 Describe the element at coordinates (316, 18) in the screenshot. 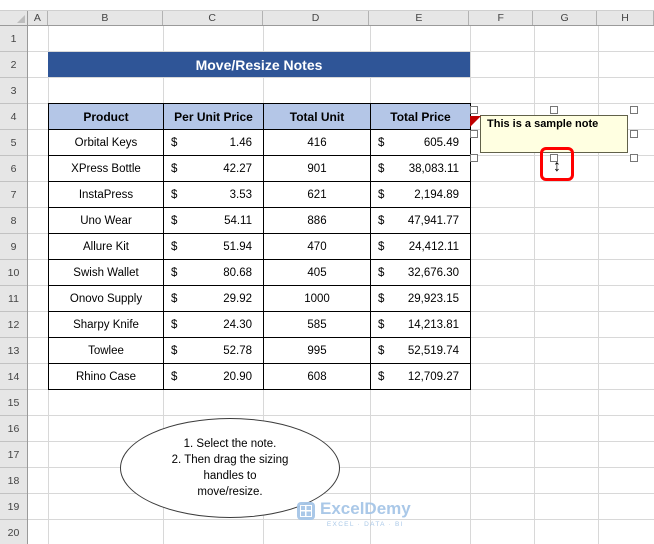

I see `column-header-D: D` at that location.